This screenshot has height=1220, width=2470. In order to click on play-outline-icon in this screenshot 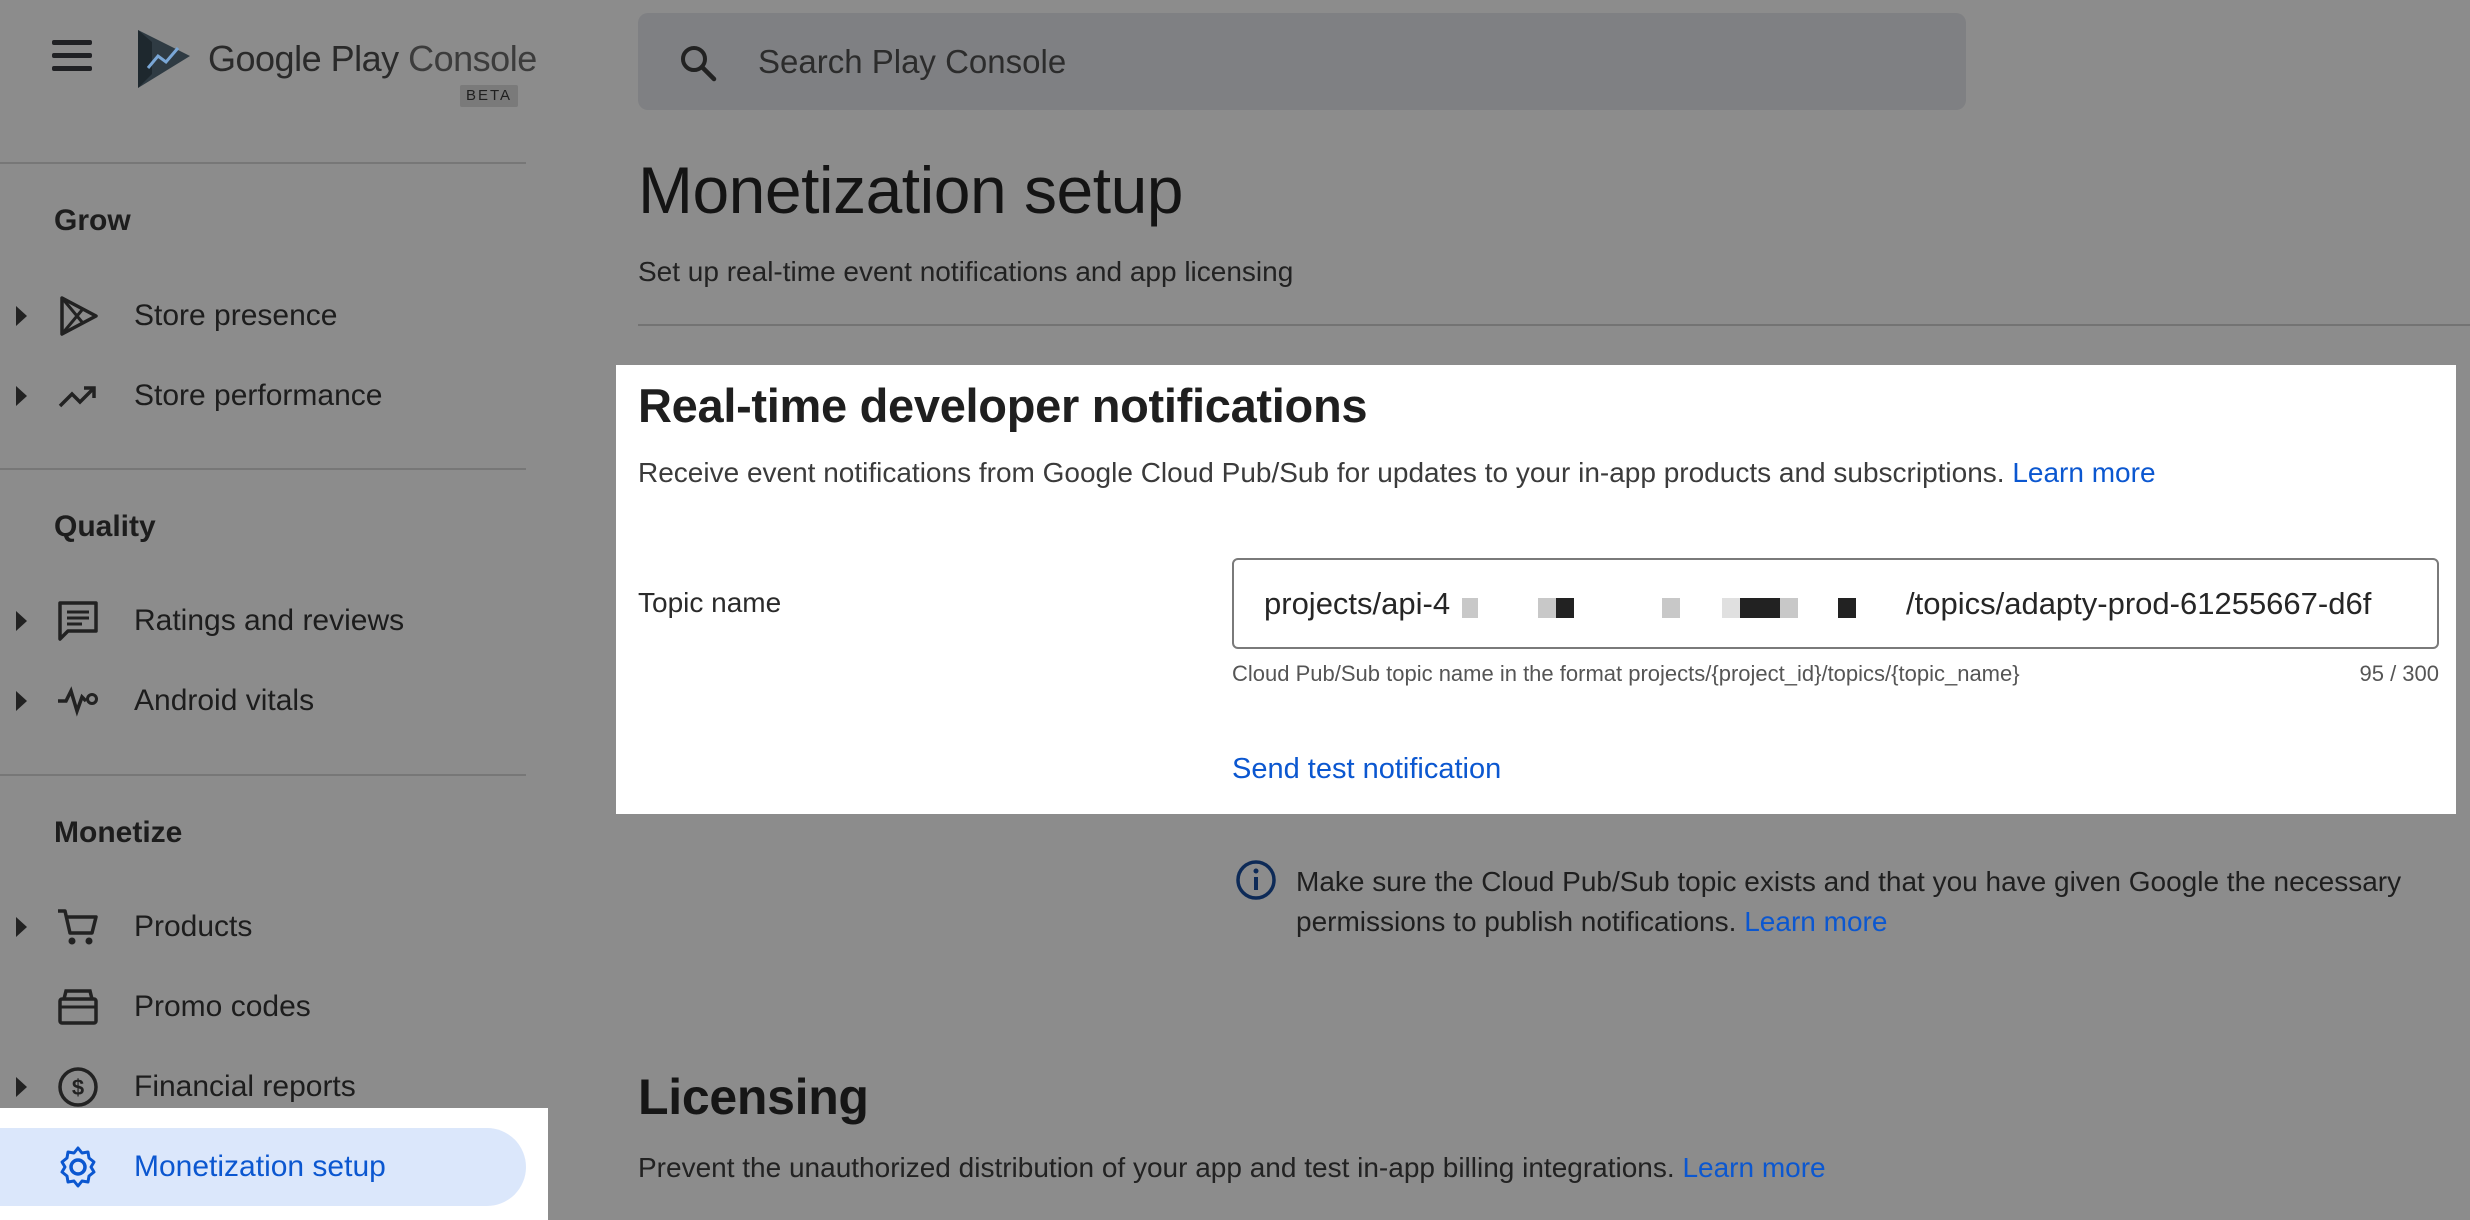, I will do `click(79, 316)`.